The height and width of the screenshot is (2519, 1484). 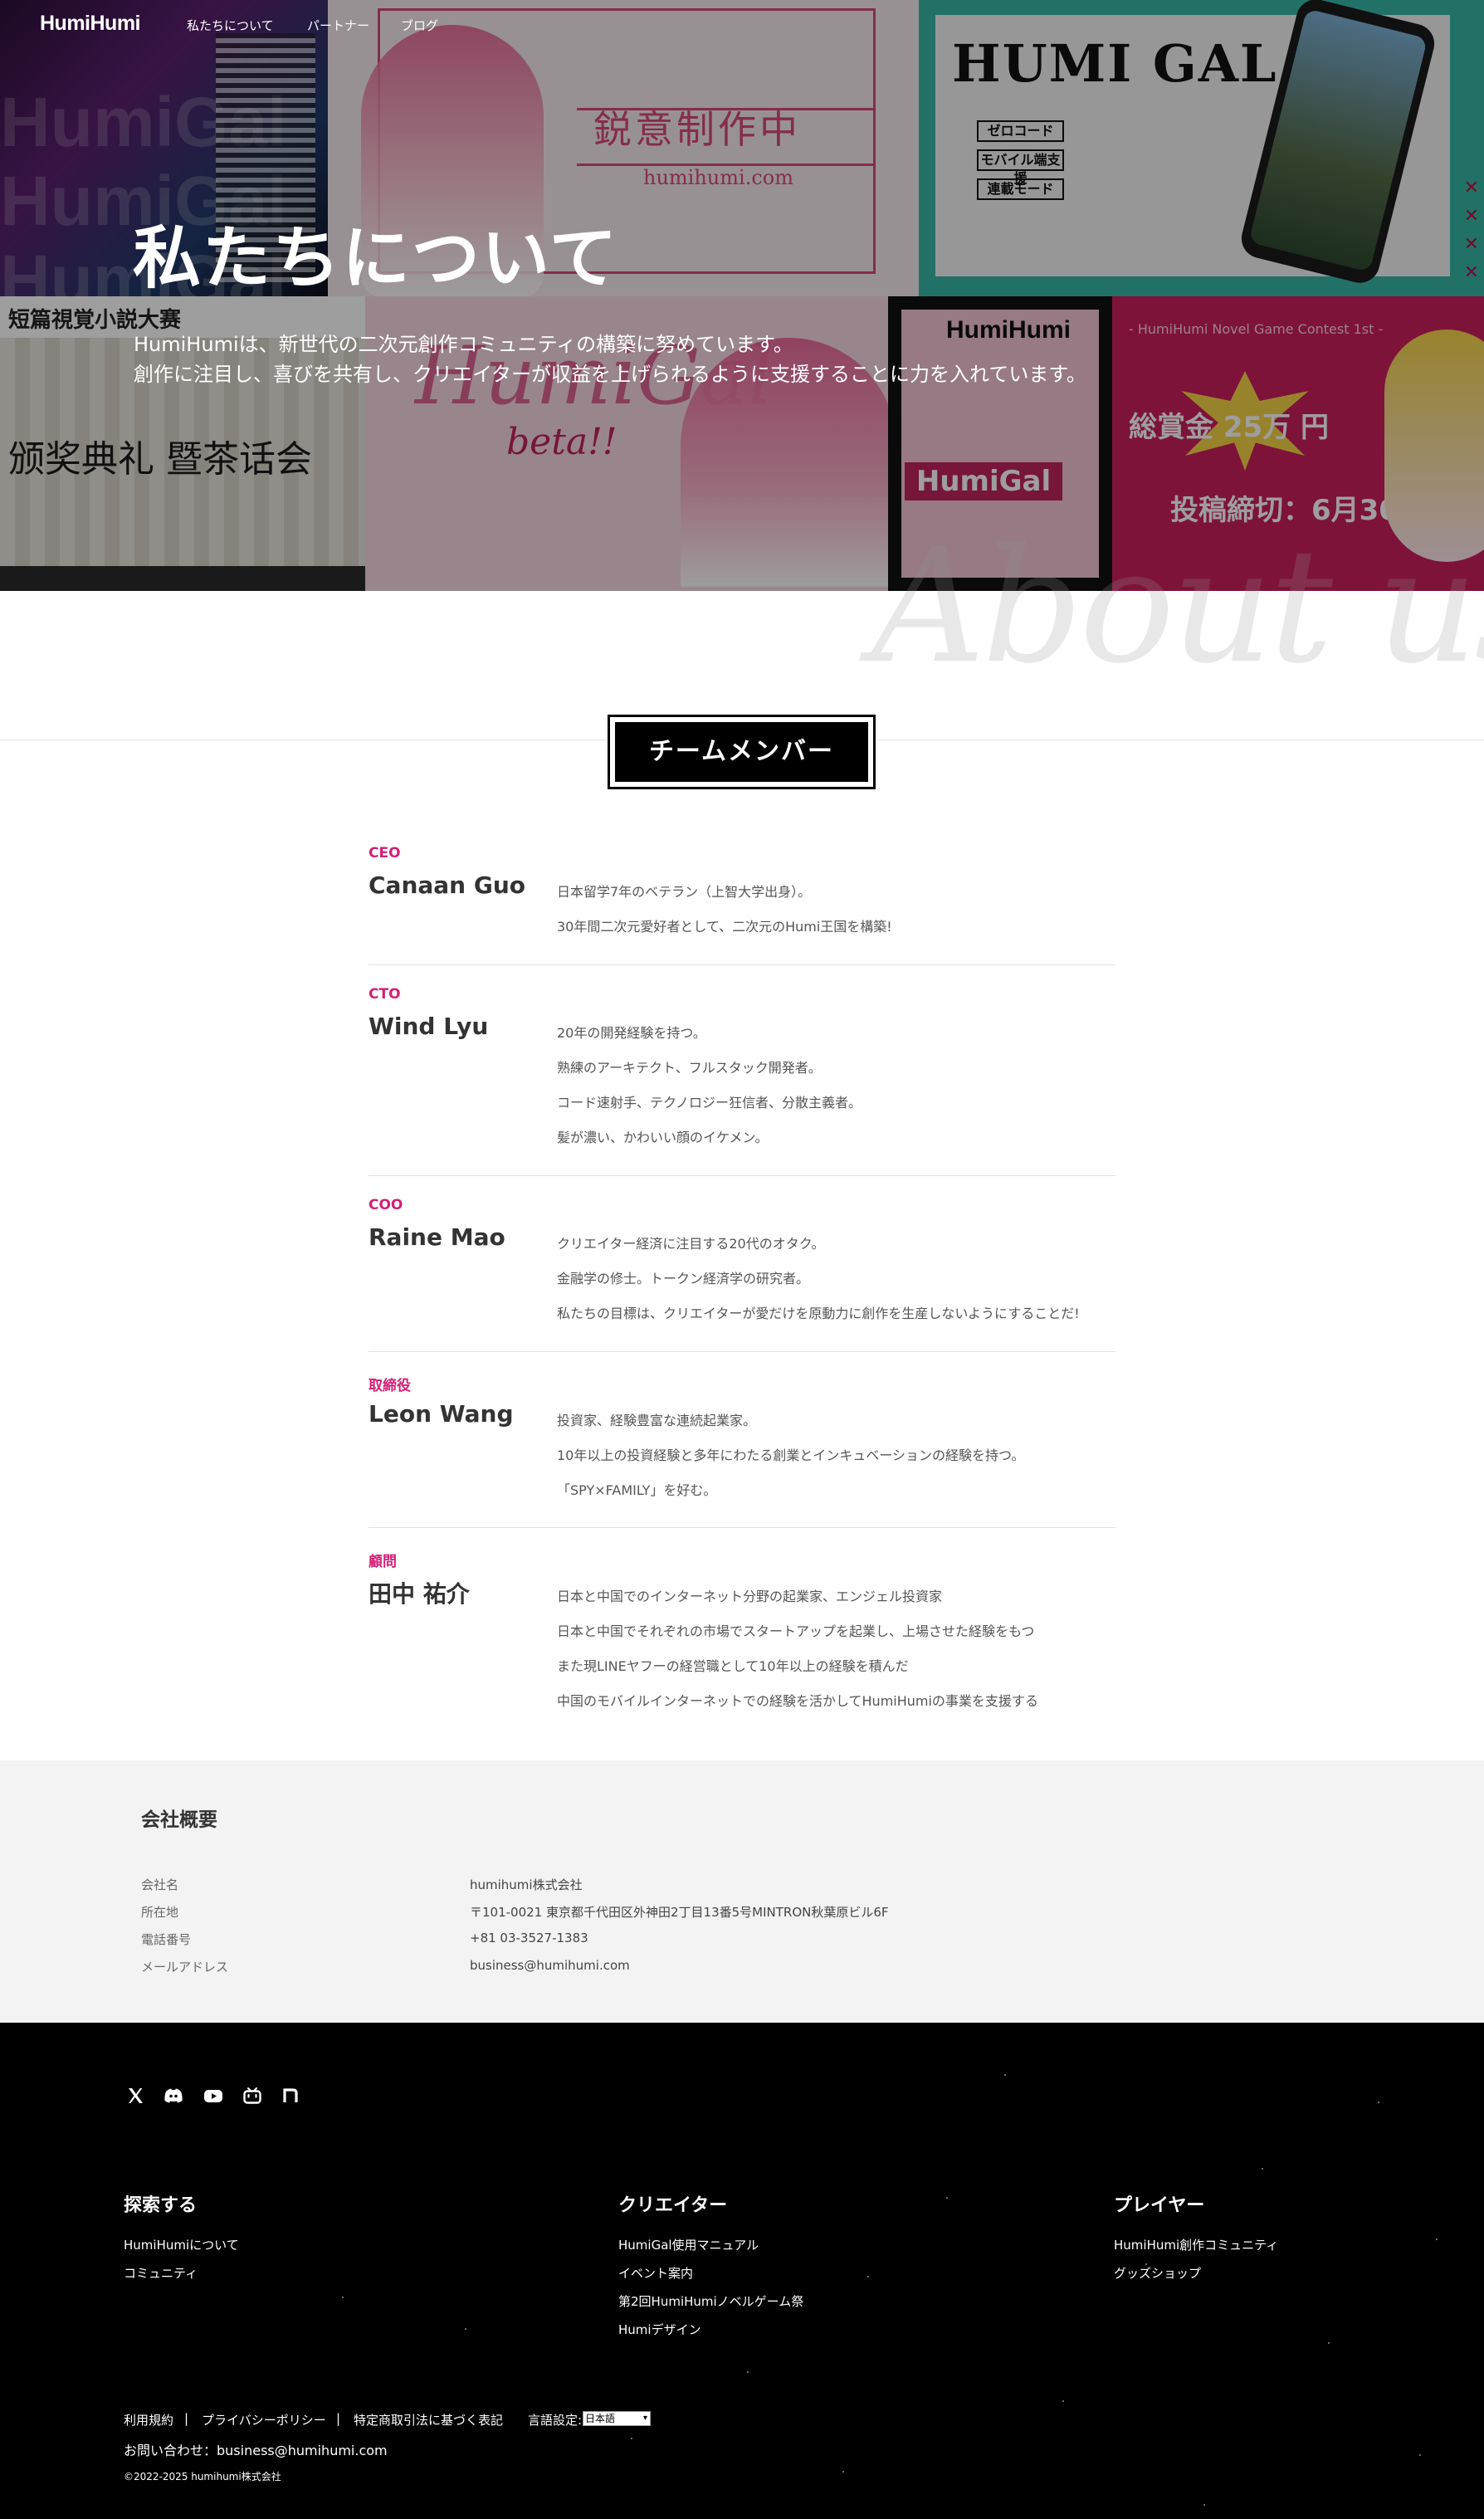 What do you see at coordinates (166, 1939) in the screenshot?
I see `company-label: 電話番号` at bounding box center [166, 1939].